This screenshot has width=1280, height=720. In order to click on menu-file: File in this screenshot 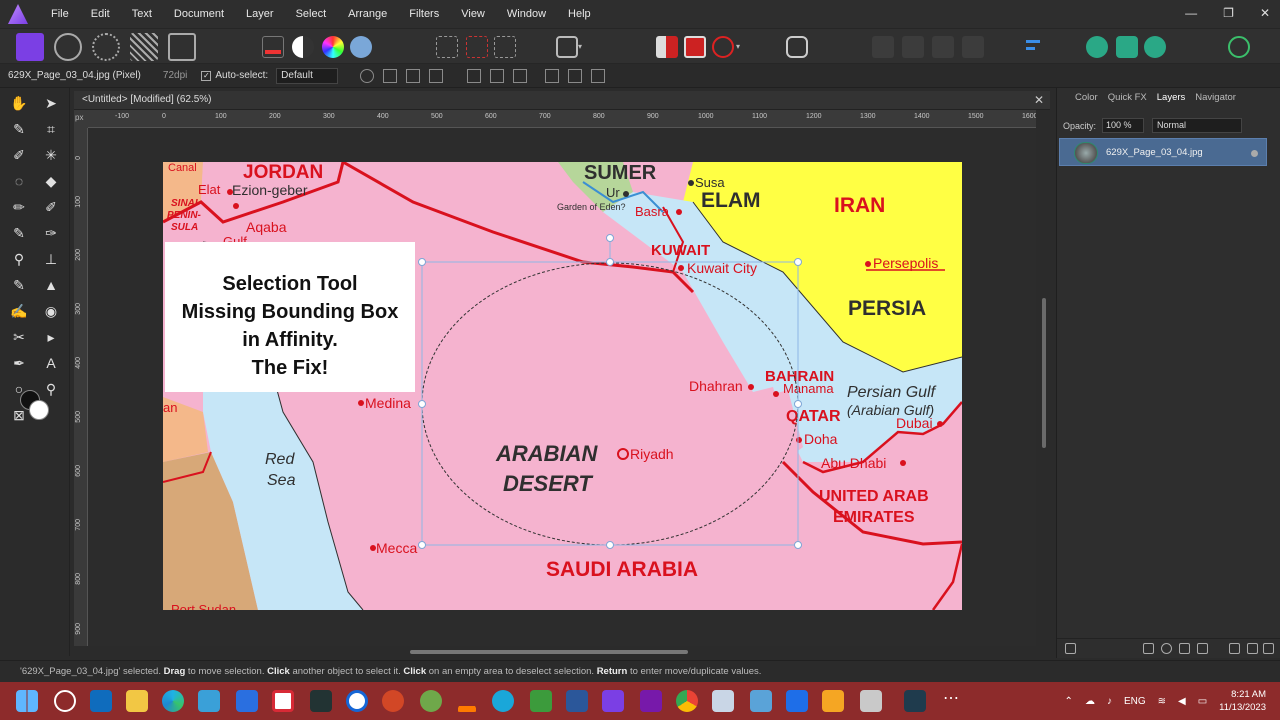, I will do `click(60, 14)`.